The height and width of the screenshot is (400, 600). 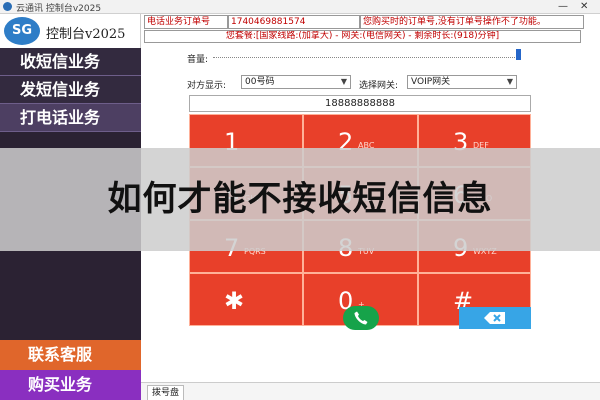 What do you see at coordinates (472, 22) in the screenshot?
I see `order-hint: 您购买时的订单号,没有订单号操作不了功能。` at bounding box center [472, 22].